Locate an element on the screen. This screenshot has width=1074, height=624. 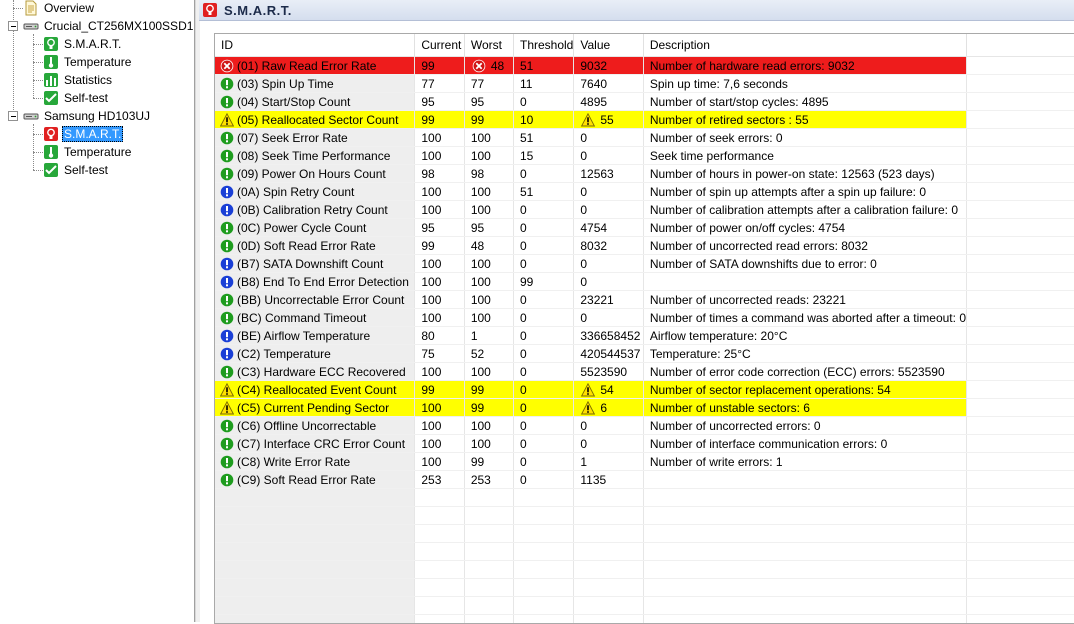
tree-item-overview: Overview is located at coordinates (59, 8).